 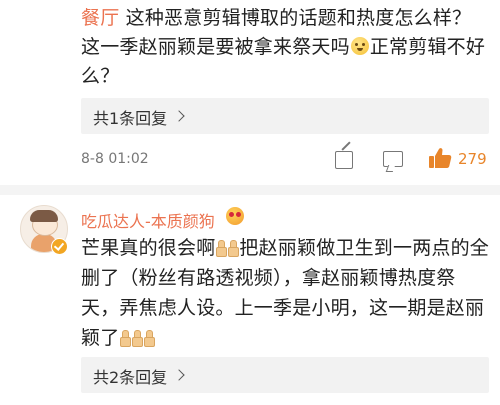 I want to click on comment-divider, so click(x=250, y=190).